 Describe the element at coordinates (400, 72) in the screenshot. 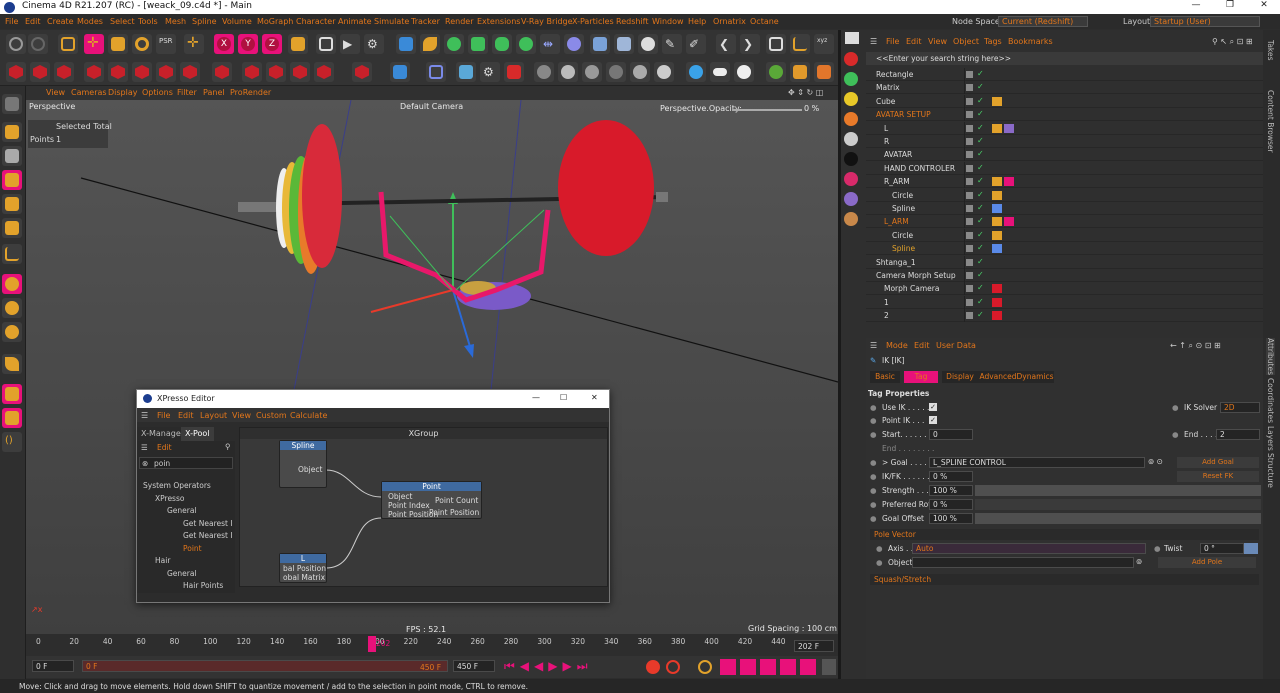

I see `layers-icon` at that location.